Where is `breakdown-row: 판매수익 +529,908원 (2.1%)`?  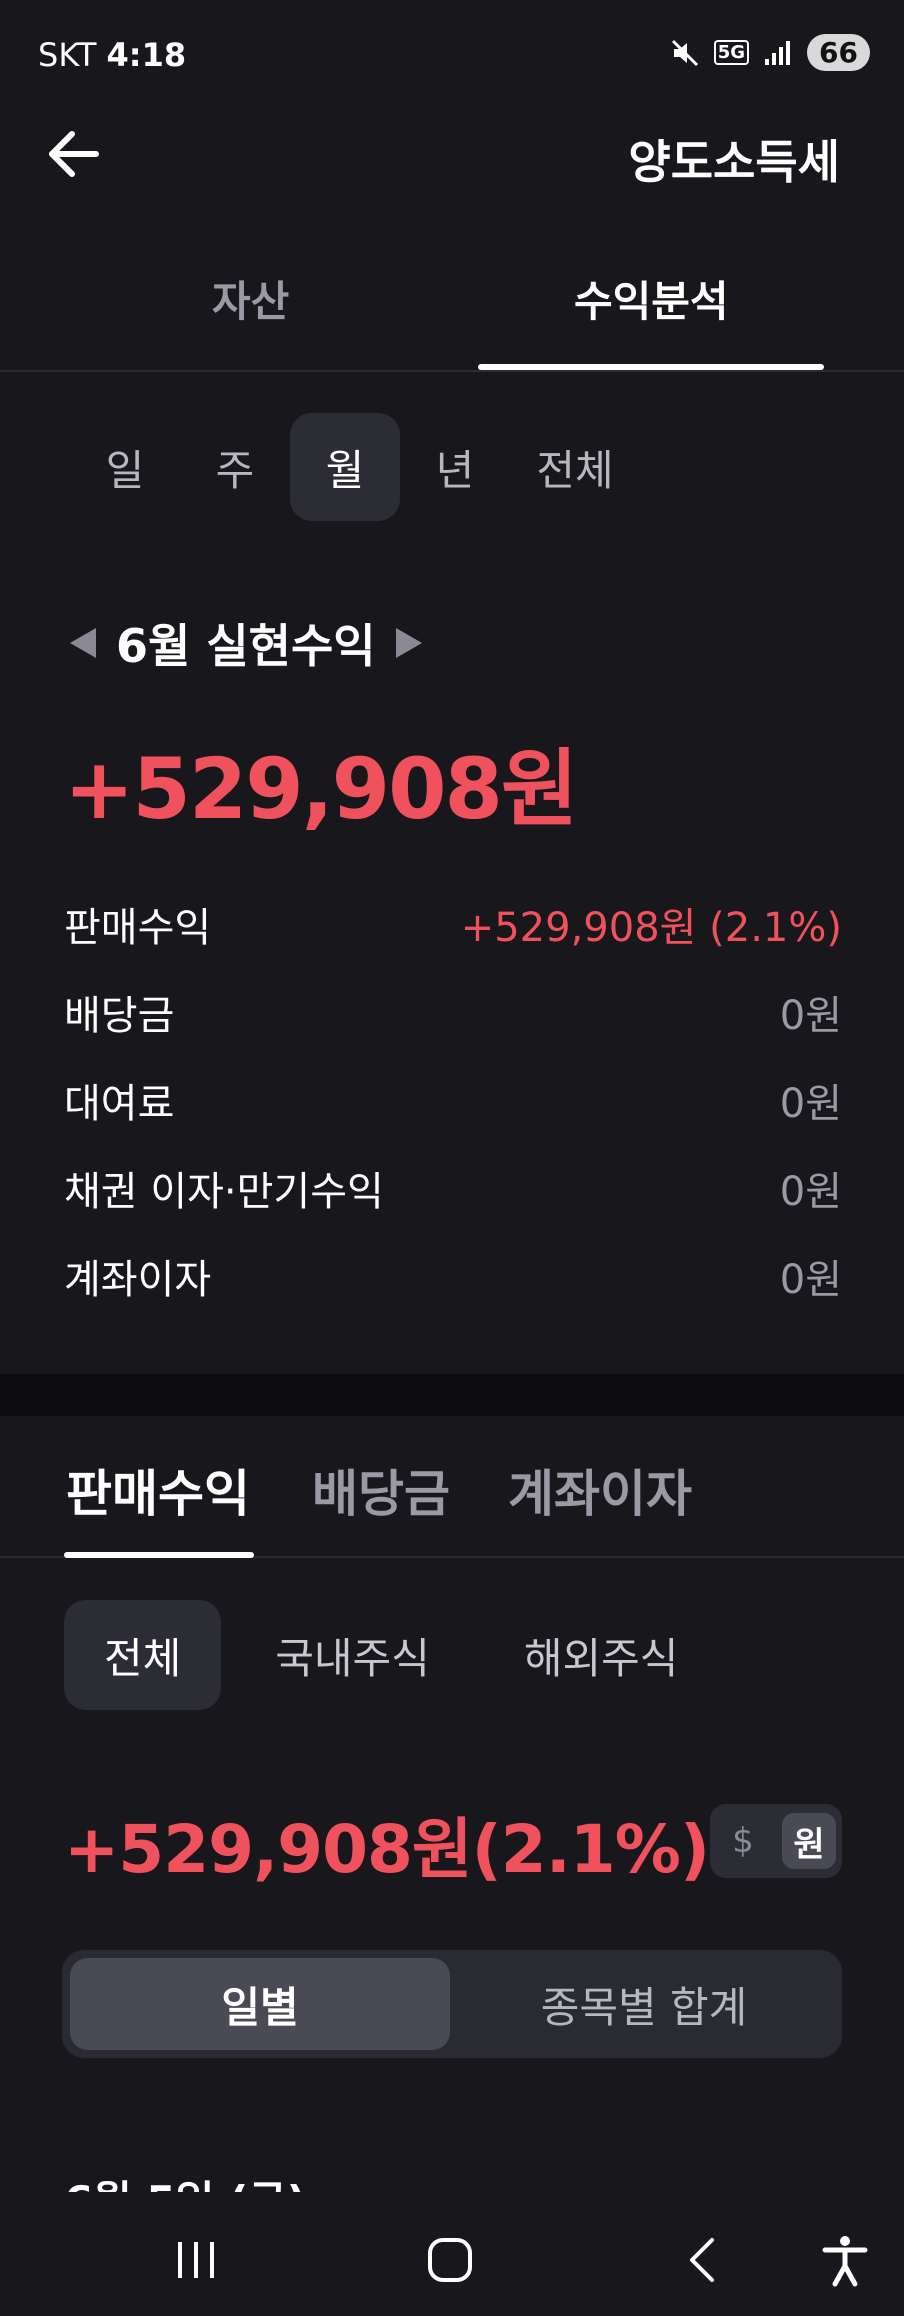 breakdown-row: 판매수익 +529,908원 (2.1%) is located at coordinates (453, 924).